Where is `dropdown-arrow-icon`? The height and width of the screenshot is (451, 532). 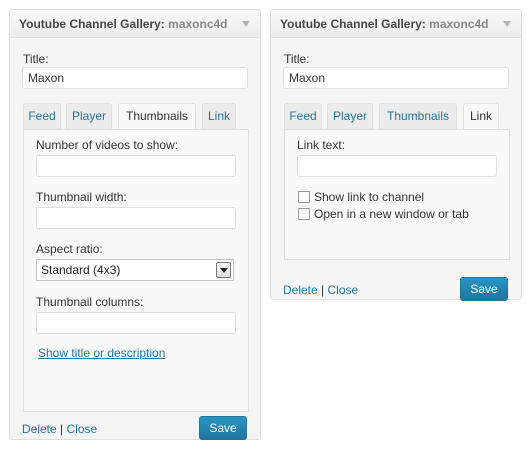
dropdown-arrow-icon is located at coordinates (223, 270).